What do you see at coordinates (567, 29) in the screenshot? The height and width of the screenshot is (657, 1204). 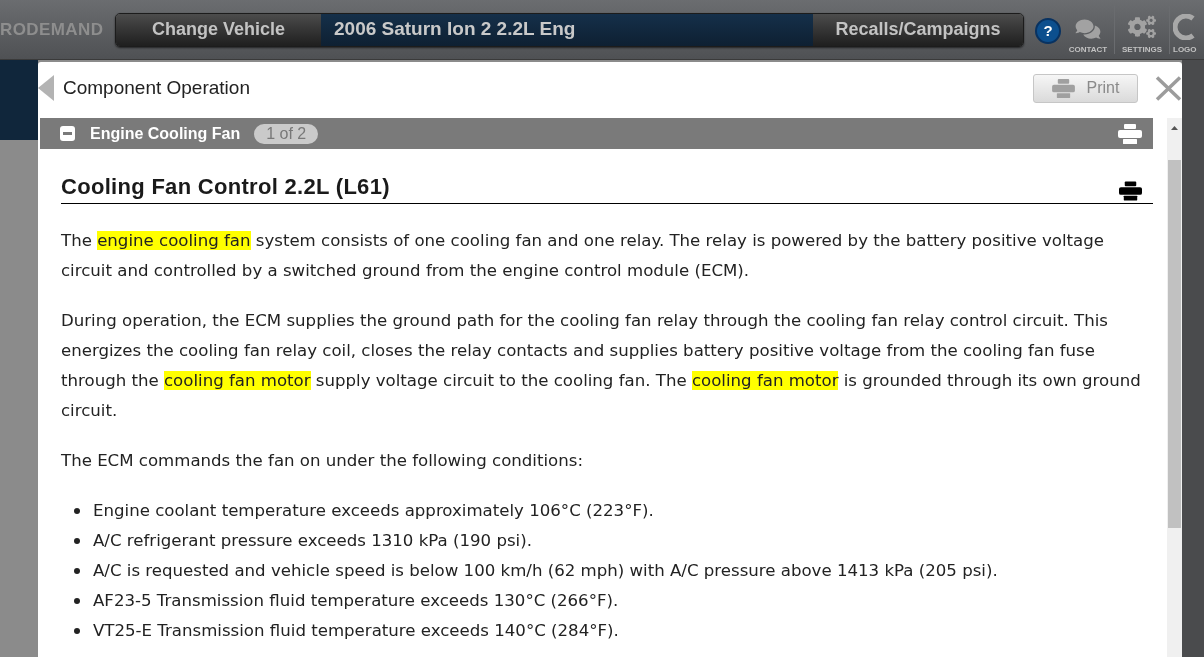 I see `vehicle-display: 2006 Saturn Ion 2 2.2L Eng` at bounding box center [567, 29].